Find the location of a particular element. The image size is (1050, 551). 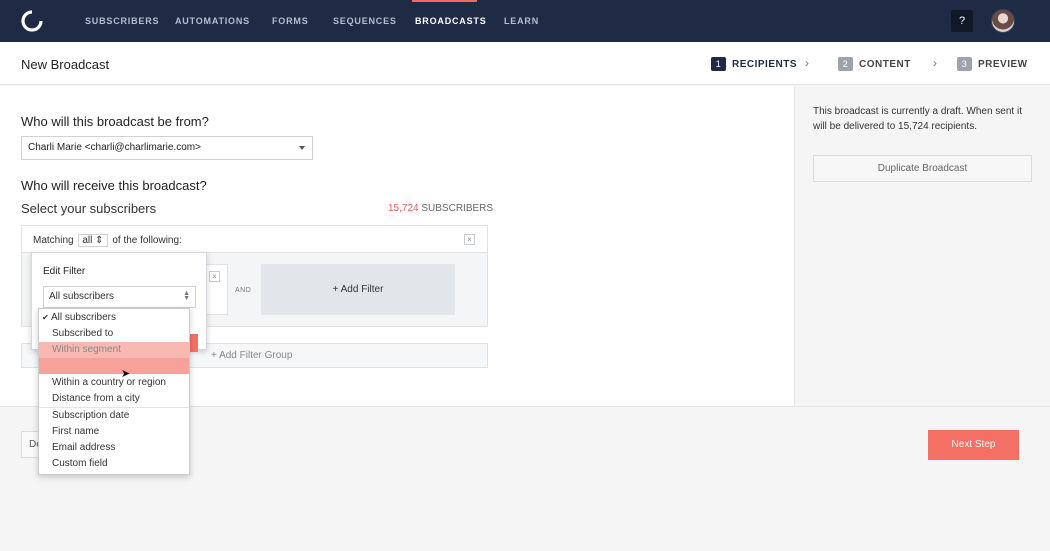

option-email-address: Email address is located at coordinates (114, 448).